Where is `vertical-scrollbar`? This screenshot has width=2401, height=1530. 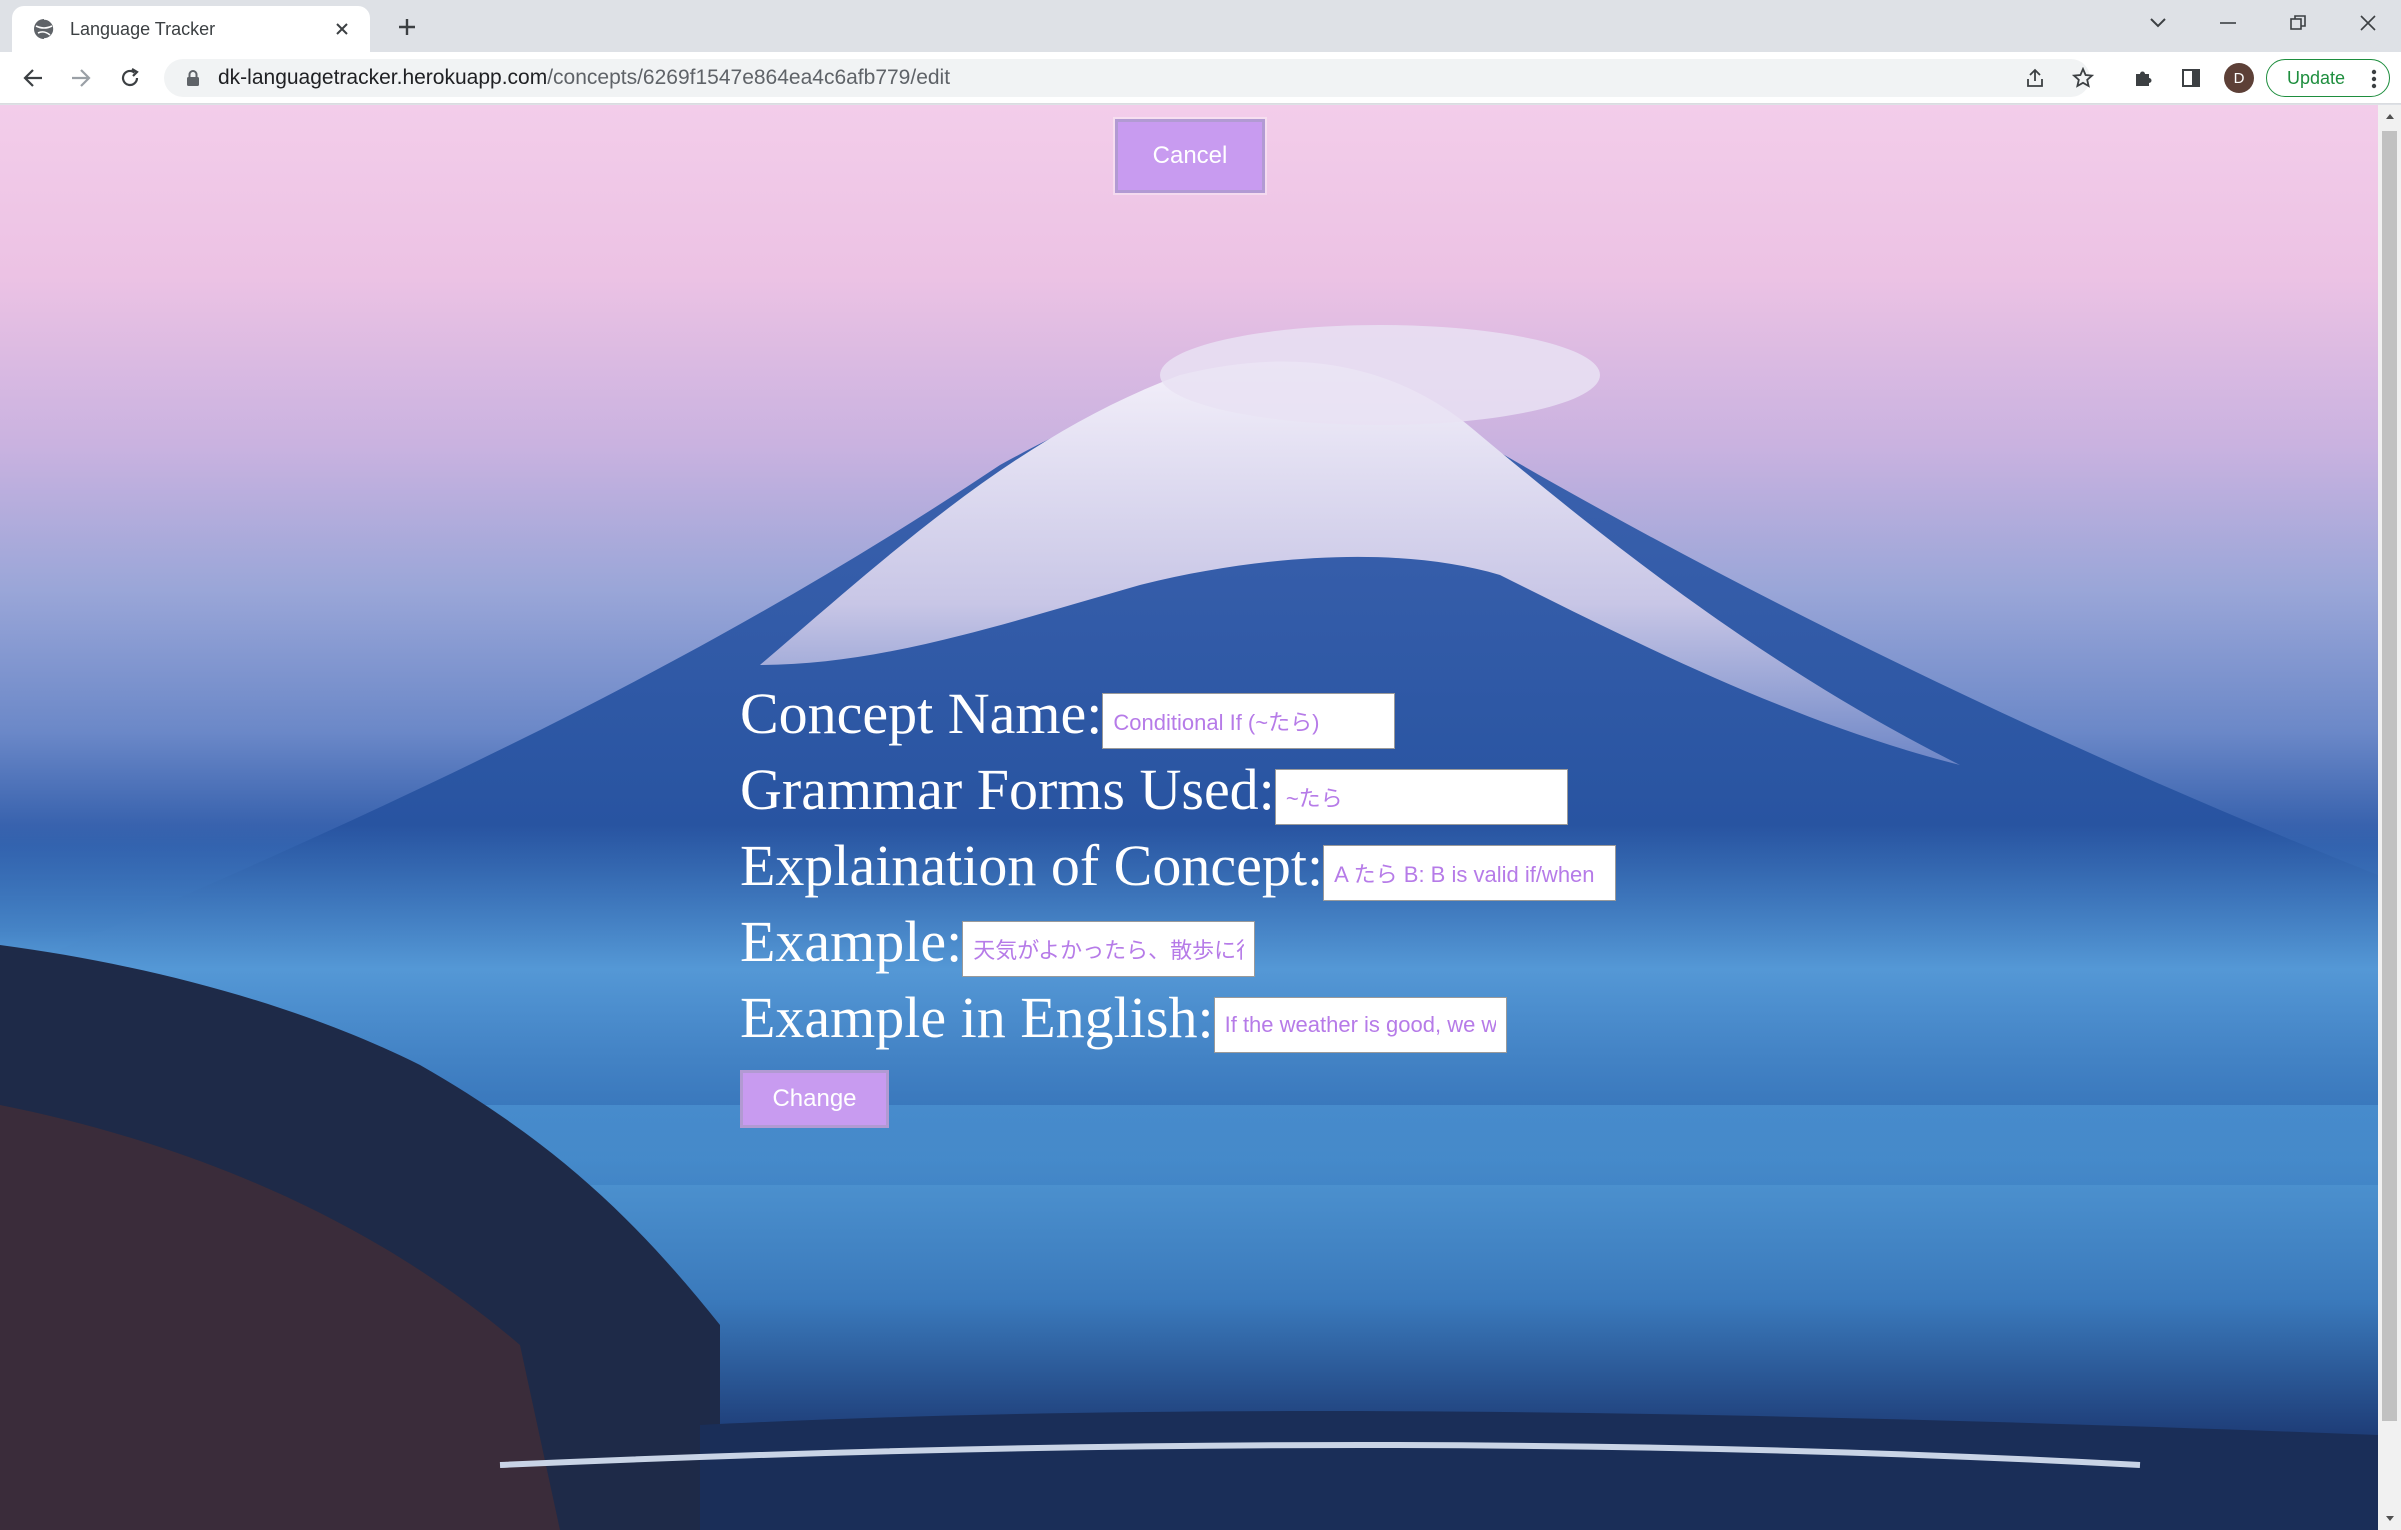 vertical-scrollbar is located at coordinates (2389, 817).